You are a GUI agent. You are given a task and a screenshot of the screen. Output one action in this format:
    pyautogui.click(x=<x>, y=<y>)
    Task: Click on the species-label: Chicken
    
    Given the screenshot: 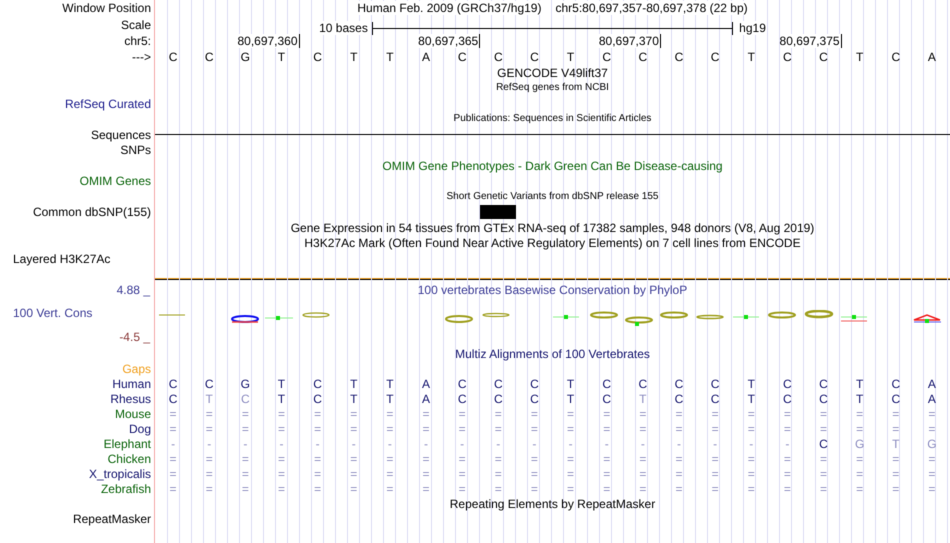 What is the action you would take?
    pyautogui.click(x=129, y=459)
    